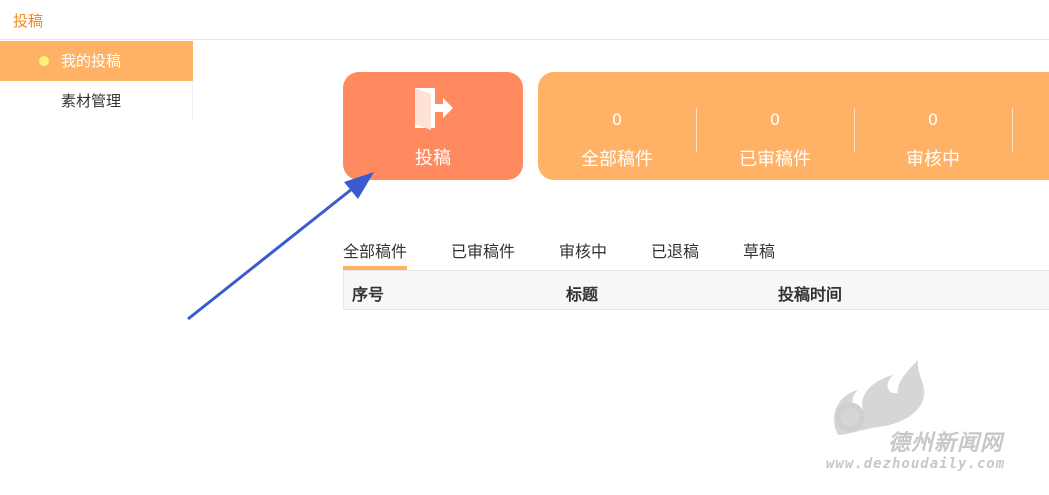 This screenshot has width=1049, height=495. What do you see at coordinates (433, 158) in the screenshot?
I see `submit-button-label: 投稿` at bounding box center [433, 158].